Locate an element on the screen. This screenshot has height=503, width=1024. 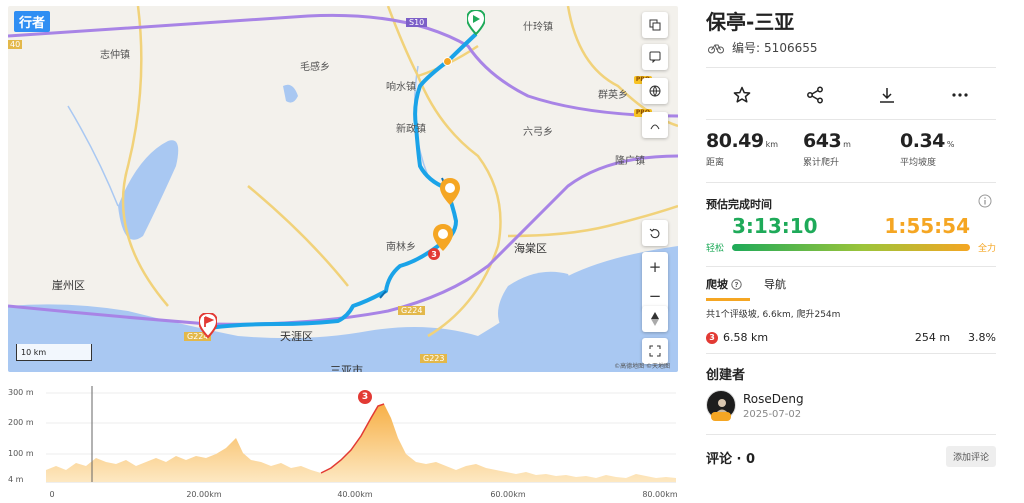
stat-label: 距离 is located at coordinates (715, 163).